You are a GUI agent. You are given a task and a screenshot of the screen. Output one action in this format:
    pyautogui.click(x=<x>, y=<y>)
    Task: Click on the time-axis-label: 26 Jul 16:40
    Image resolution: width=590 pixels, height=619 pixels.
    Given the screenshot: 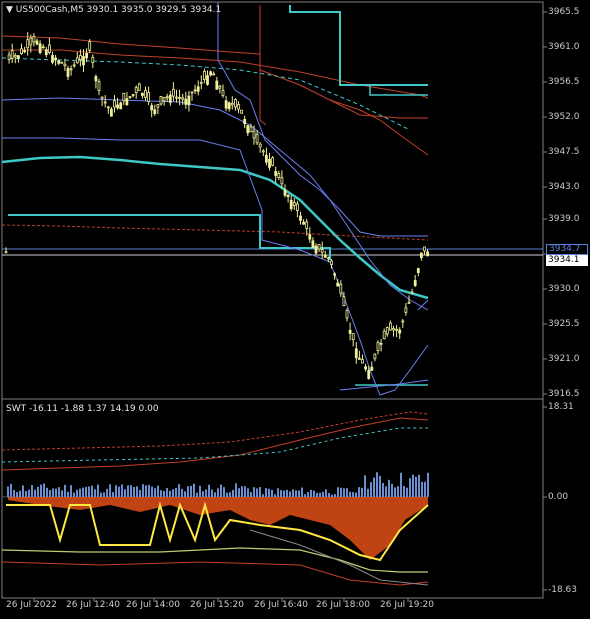 What is the action you would take?
    pyautogui.click(x=281, y=605)
    